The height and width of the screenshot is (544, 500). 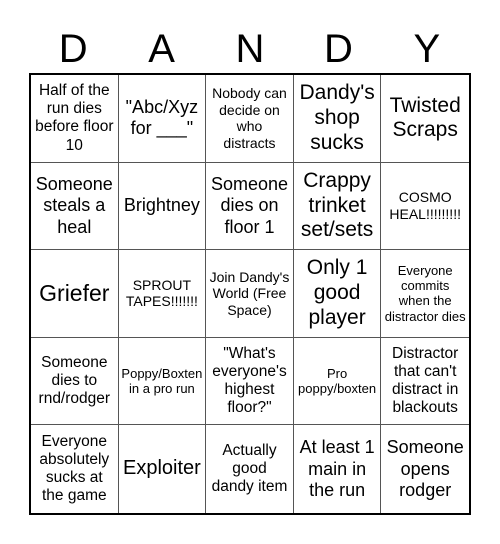 I want to click on header-letter-n: N, so click(x=250, y=49).